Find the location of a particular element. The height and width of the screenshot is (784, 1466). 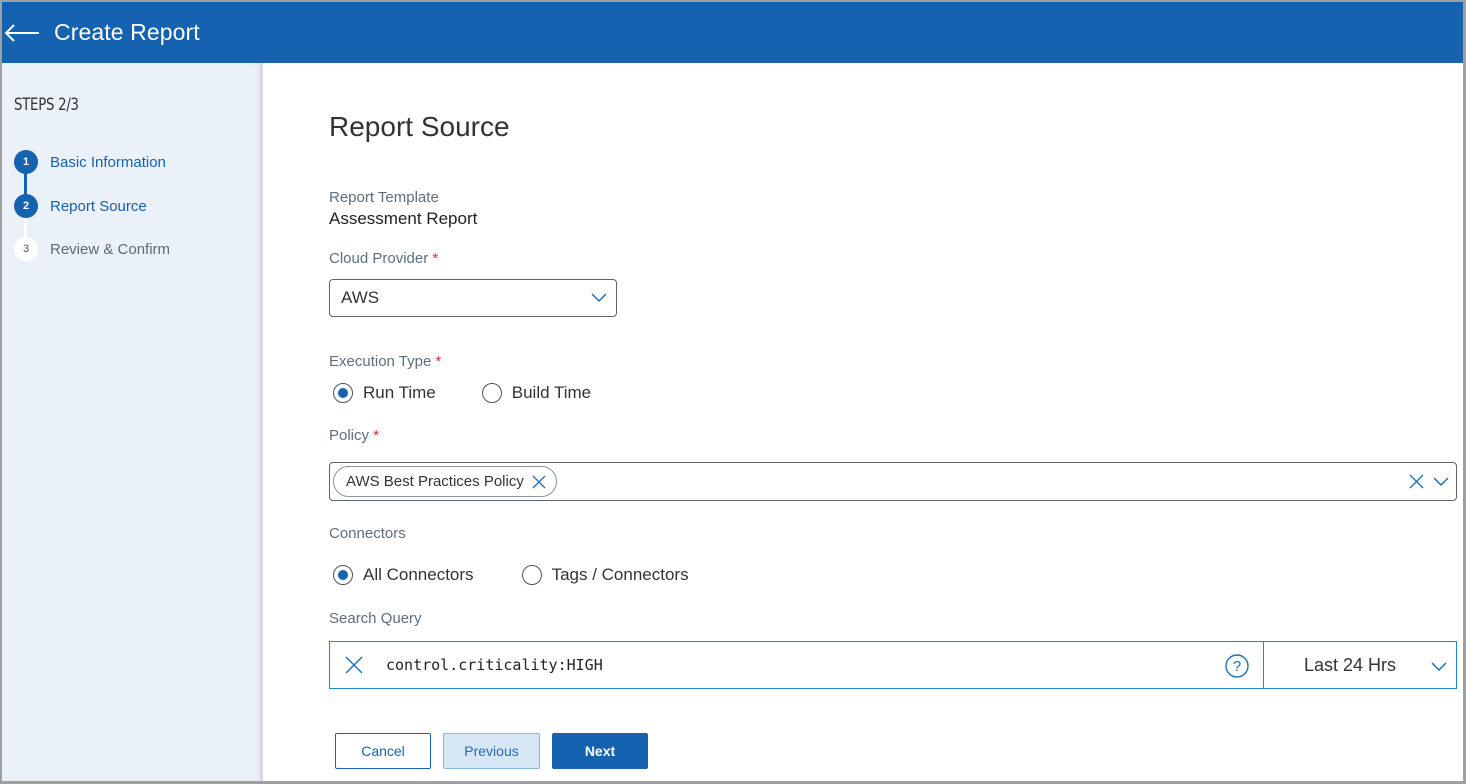

remove-chip-button is located at coordinates (539, 482).